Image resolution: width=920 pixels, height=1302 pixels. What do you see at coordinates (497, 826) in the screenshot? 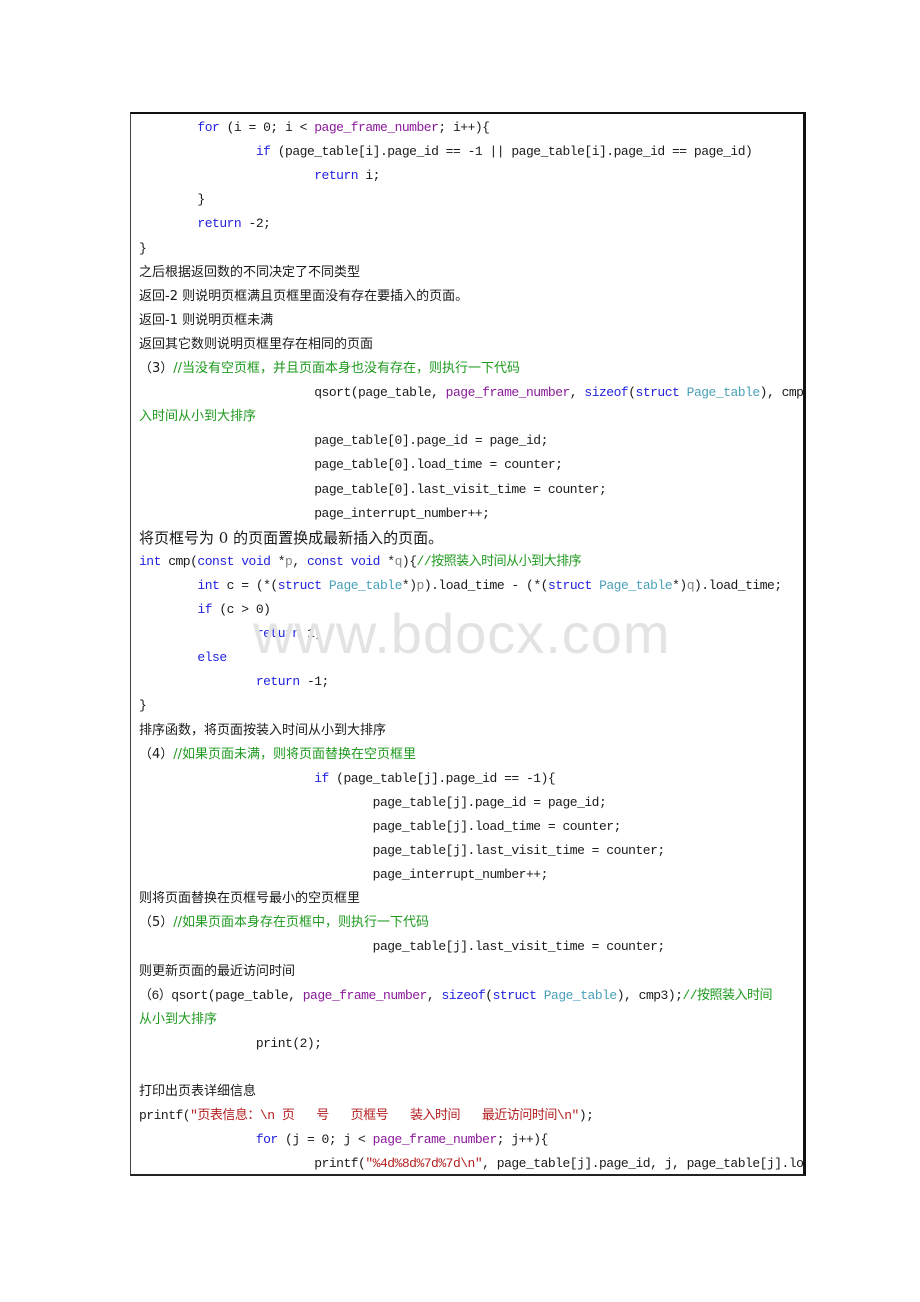
I see `text-token: page_table[j].load_time = counter;` at bounding box center [497, 826].